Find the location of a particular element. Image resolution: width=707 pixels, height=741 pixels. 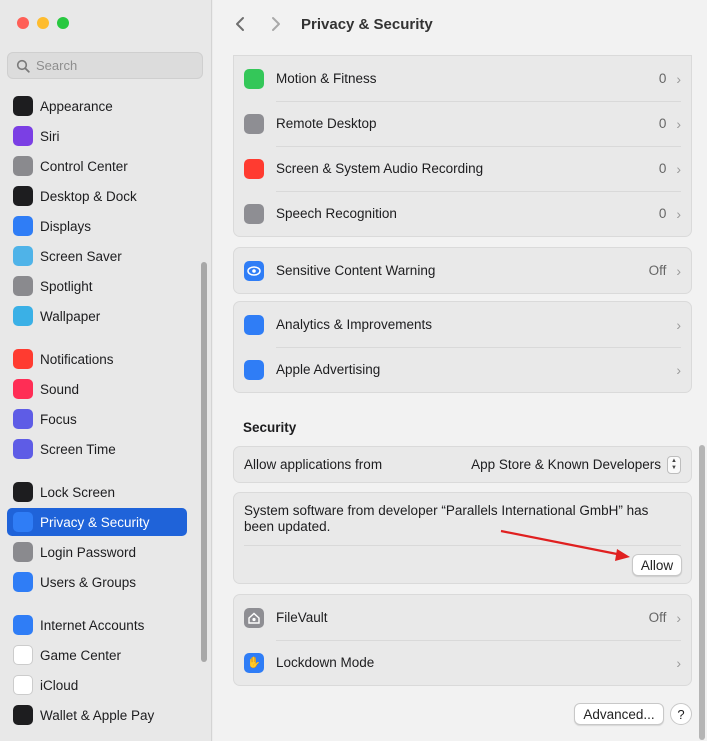

appearance-icon is located at coordinates (23, 106).